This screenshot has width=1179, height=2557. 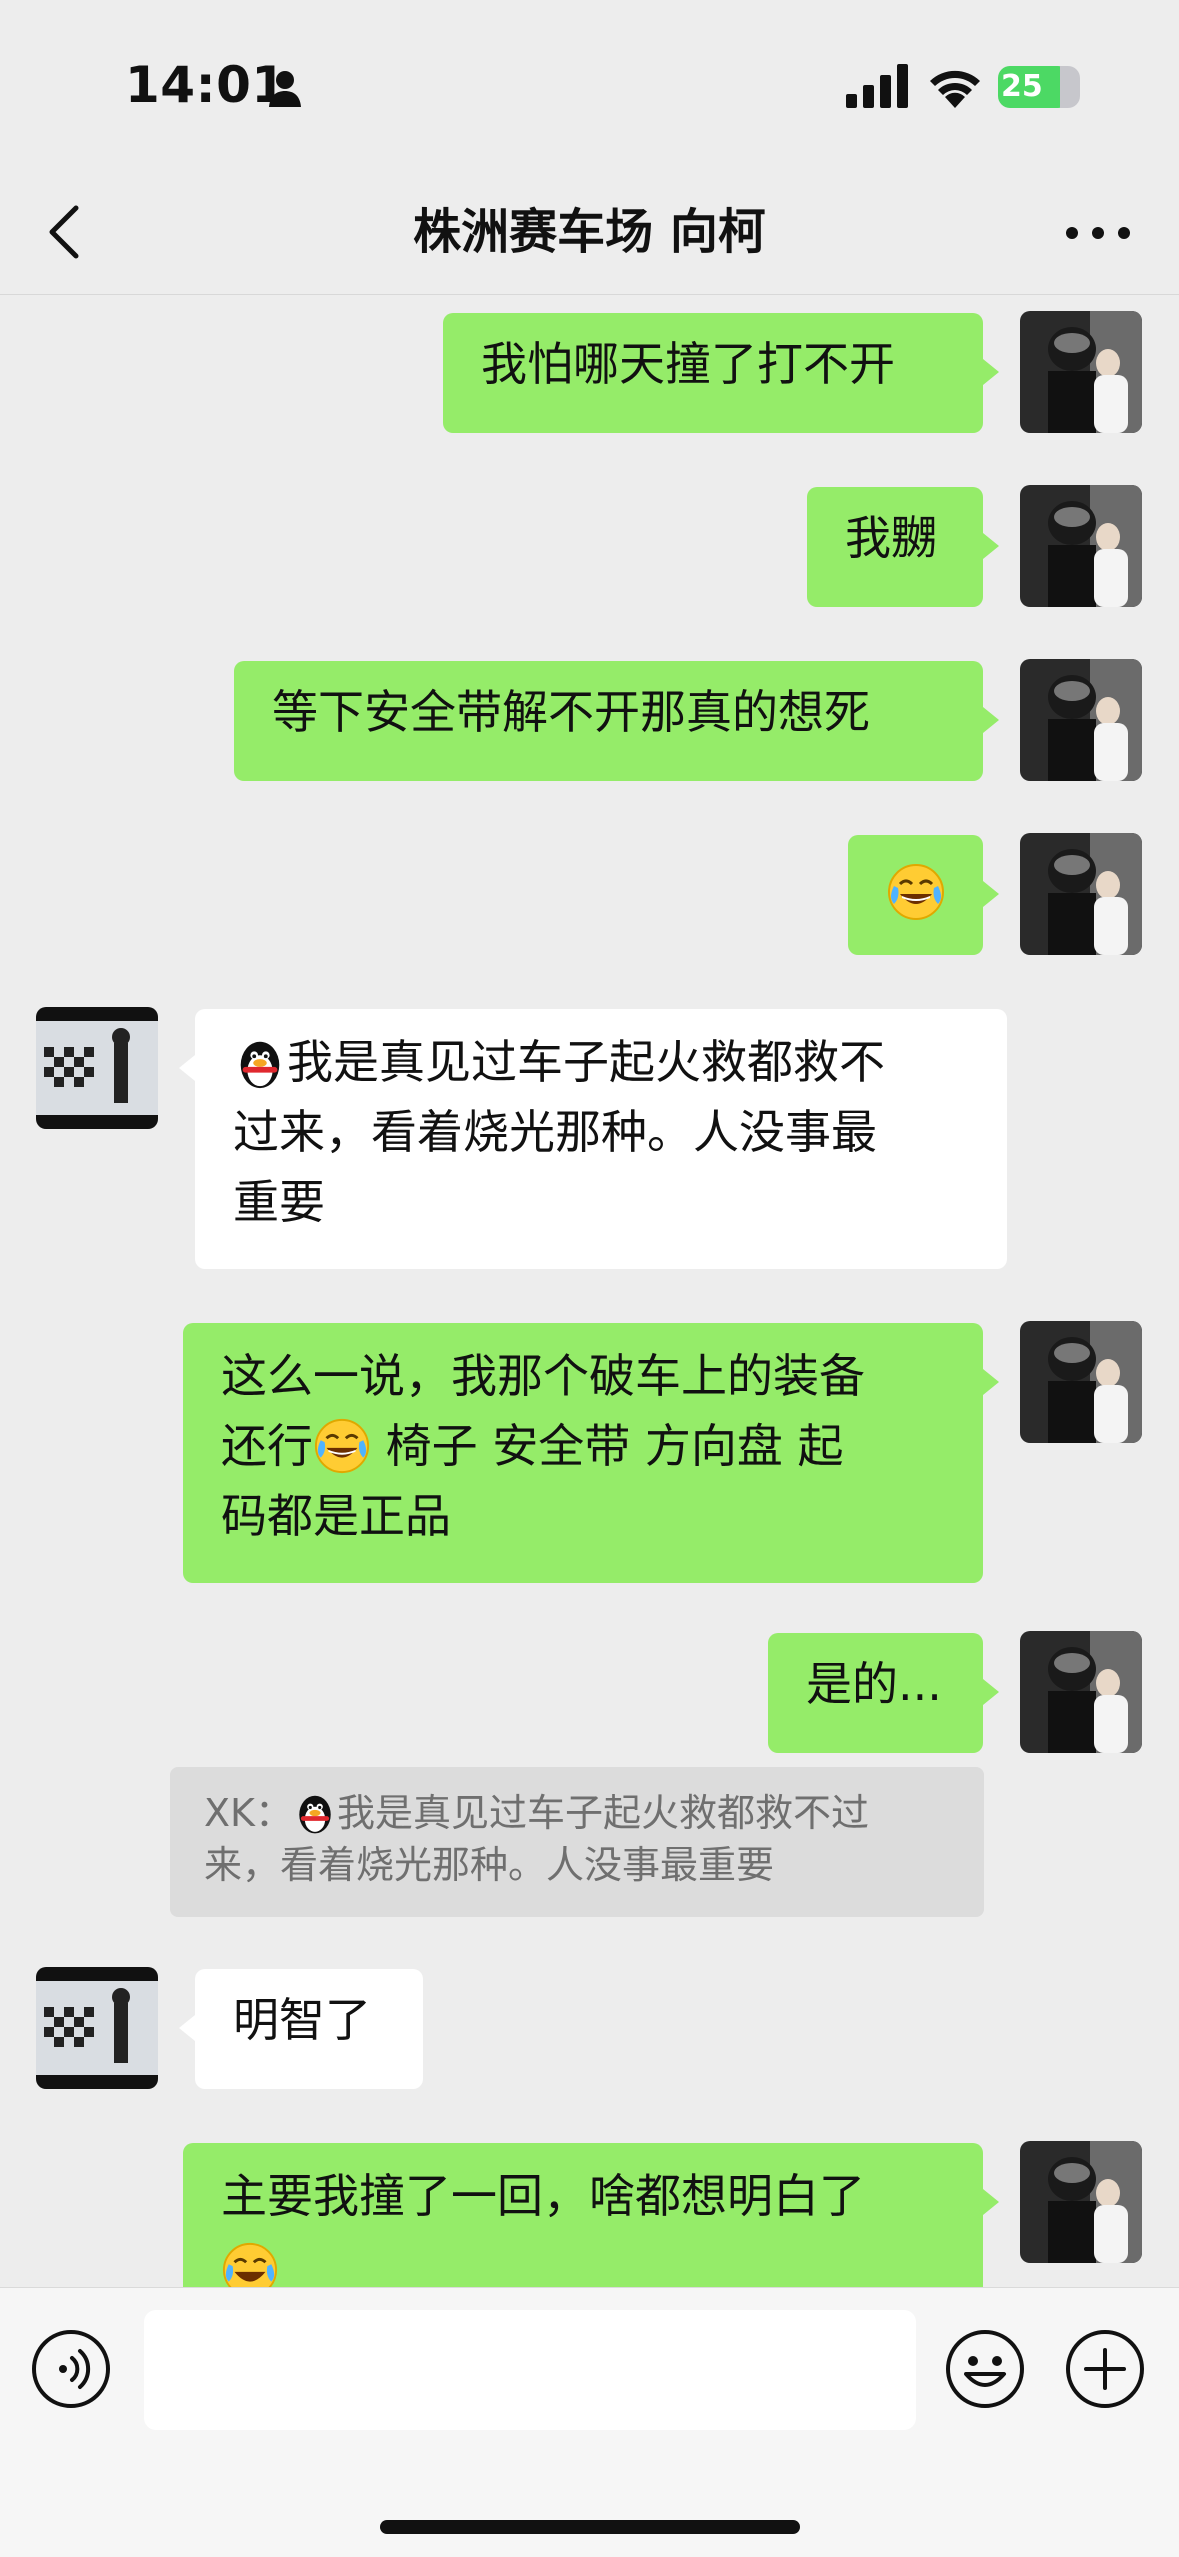 I want to click on message-text: 主要我撞了一回，啥都想明白了, so click(x=543, y=2196).